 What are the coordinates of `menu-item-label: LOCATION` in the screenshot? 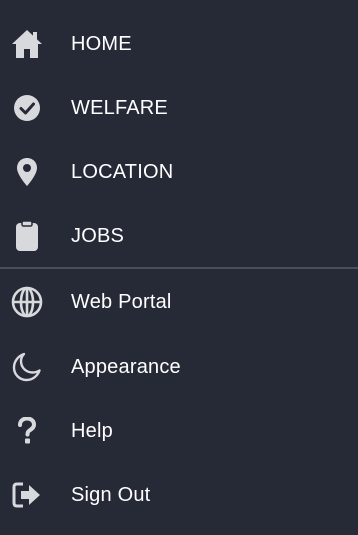 It's located at (122, 171).